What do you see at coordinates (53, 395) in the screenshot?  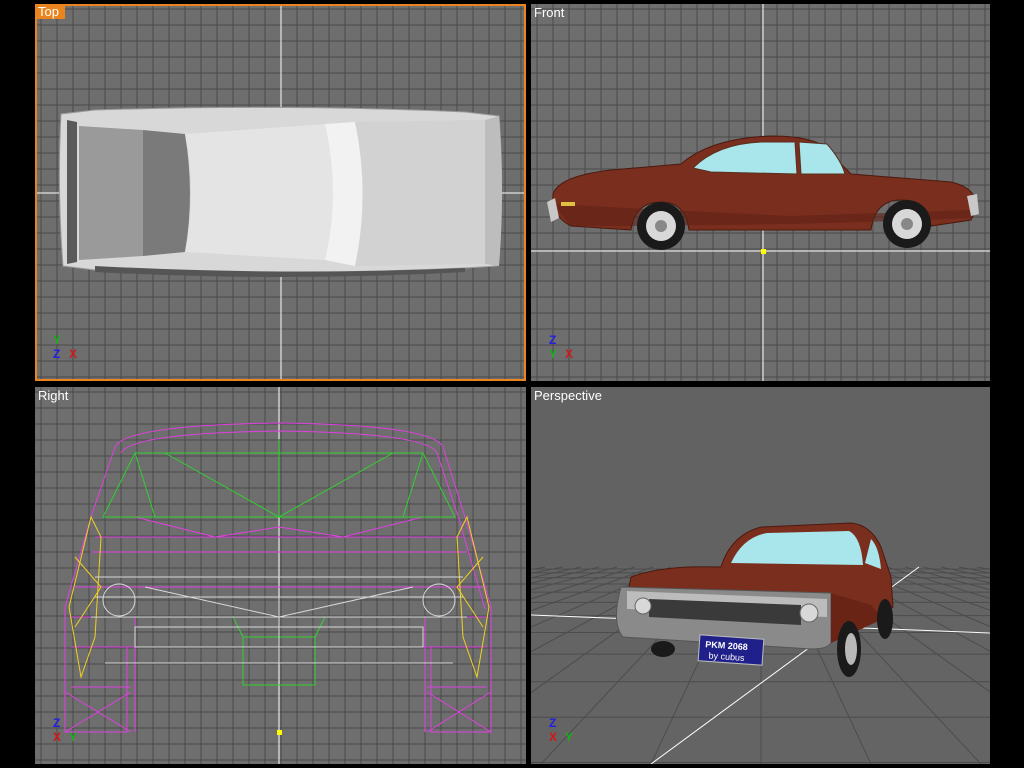 I see `viewport-label-right: Right` at bounding box center [53, 395].